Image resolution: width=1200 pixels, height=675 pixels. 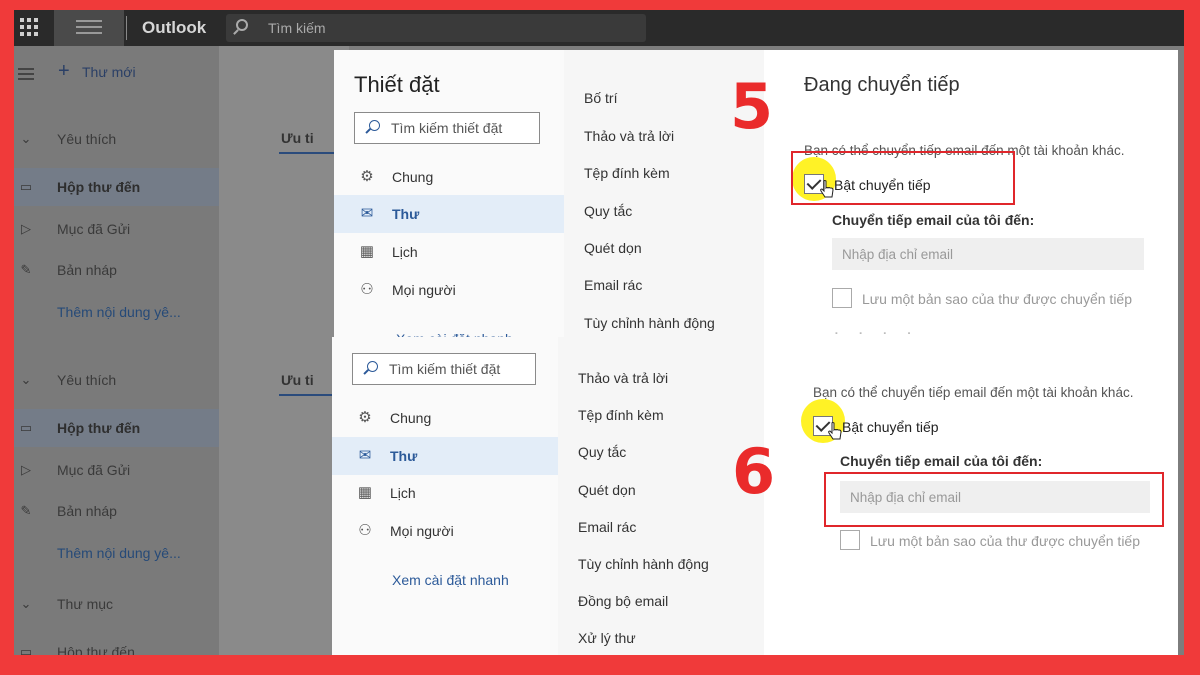 What do you see at coordinates (116, 604) in the screenshot?
I see `folders-header: ⌄ Thư mục` at bounding box center [116, 604].